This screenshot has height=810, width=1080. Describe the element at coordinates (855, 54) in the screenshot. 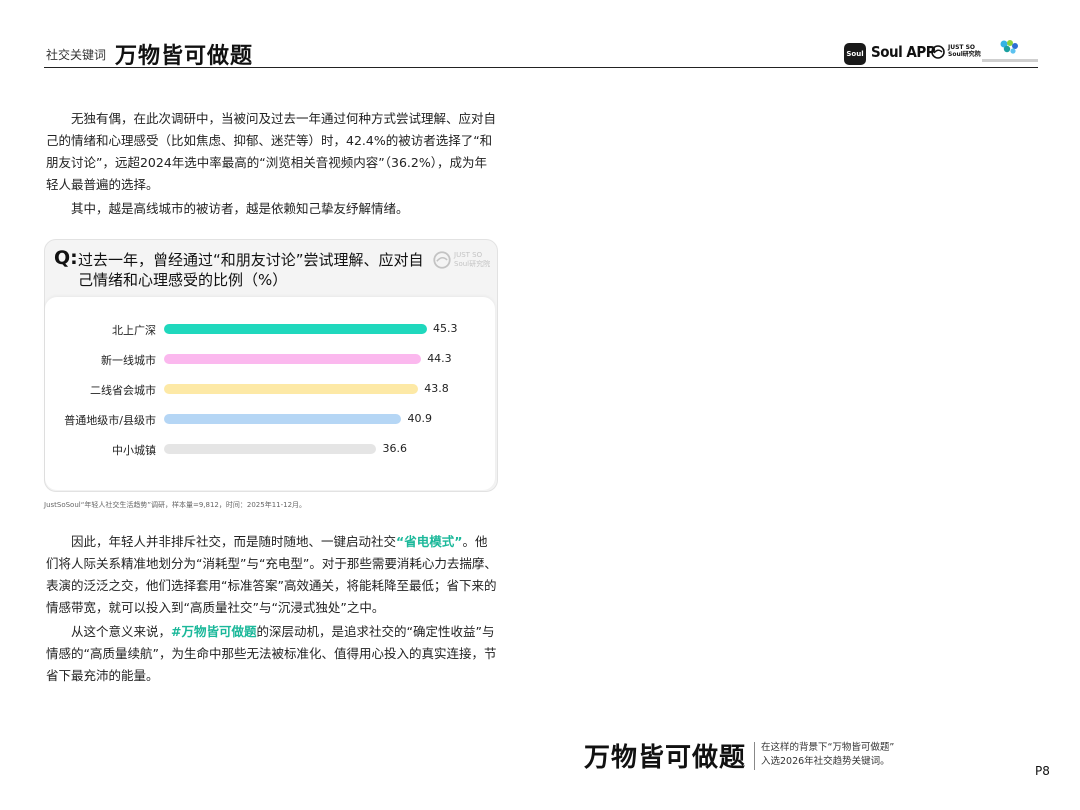

I see `soul-logo-icon: Soul` at that location.